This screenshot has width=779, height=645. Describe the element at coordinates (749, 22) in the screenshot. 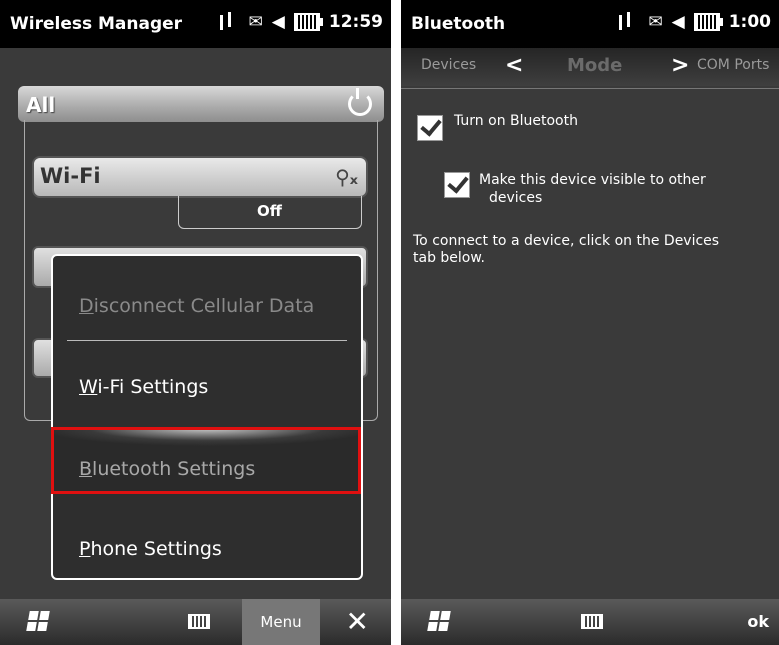

I see `status-time: 1:00` at that location.